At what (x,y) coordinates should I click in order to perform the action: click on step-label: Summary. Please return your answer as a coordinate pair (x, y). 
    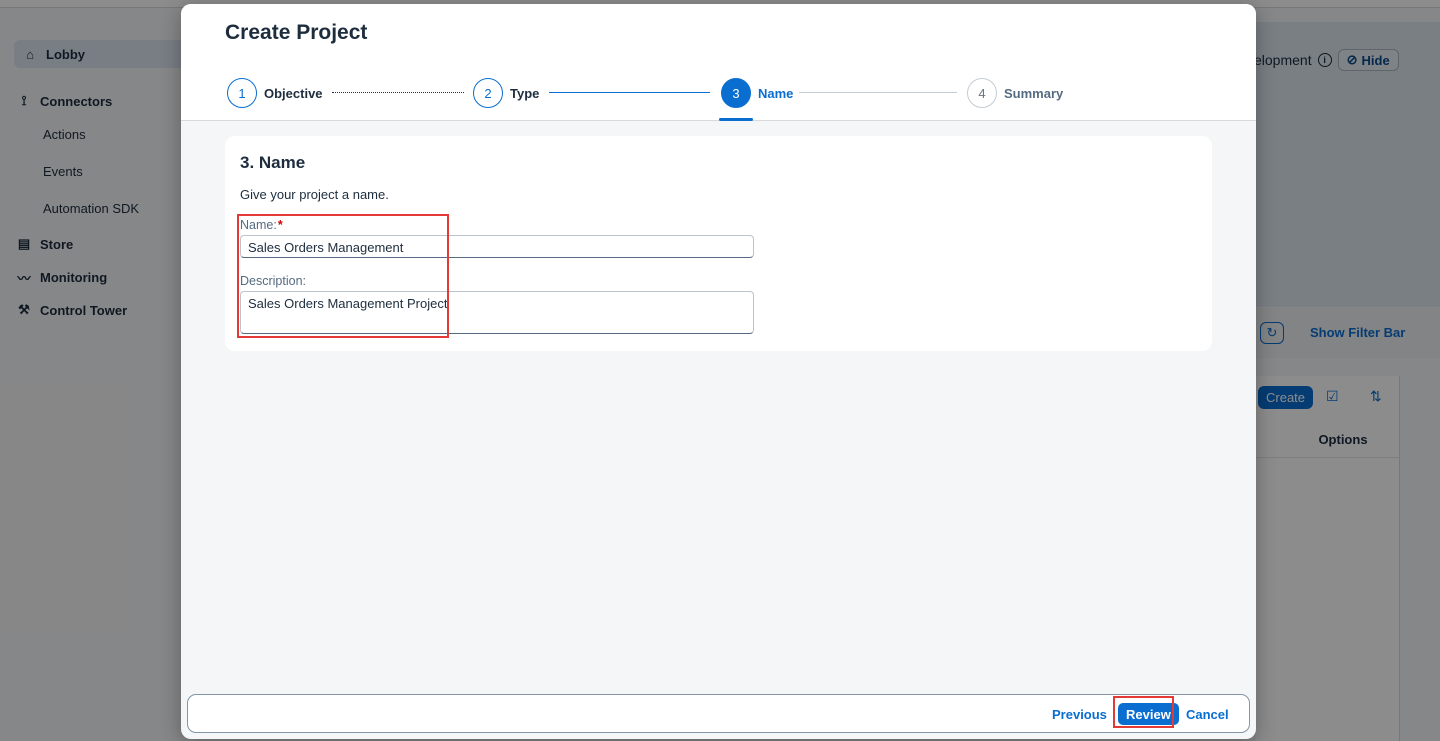
    Looking at the image, I should click on (1034, 93).